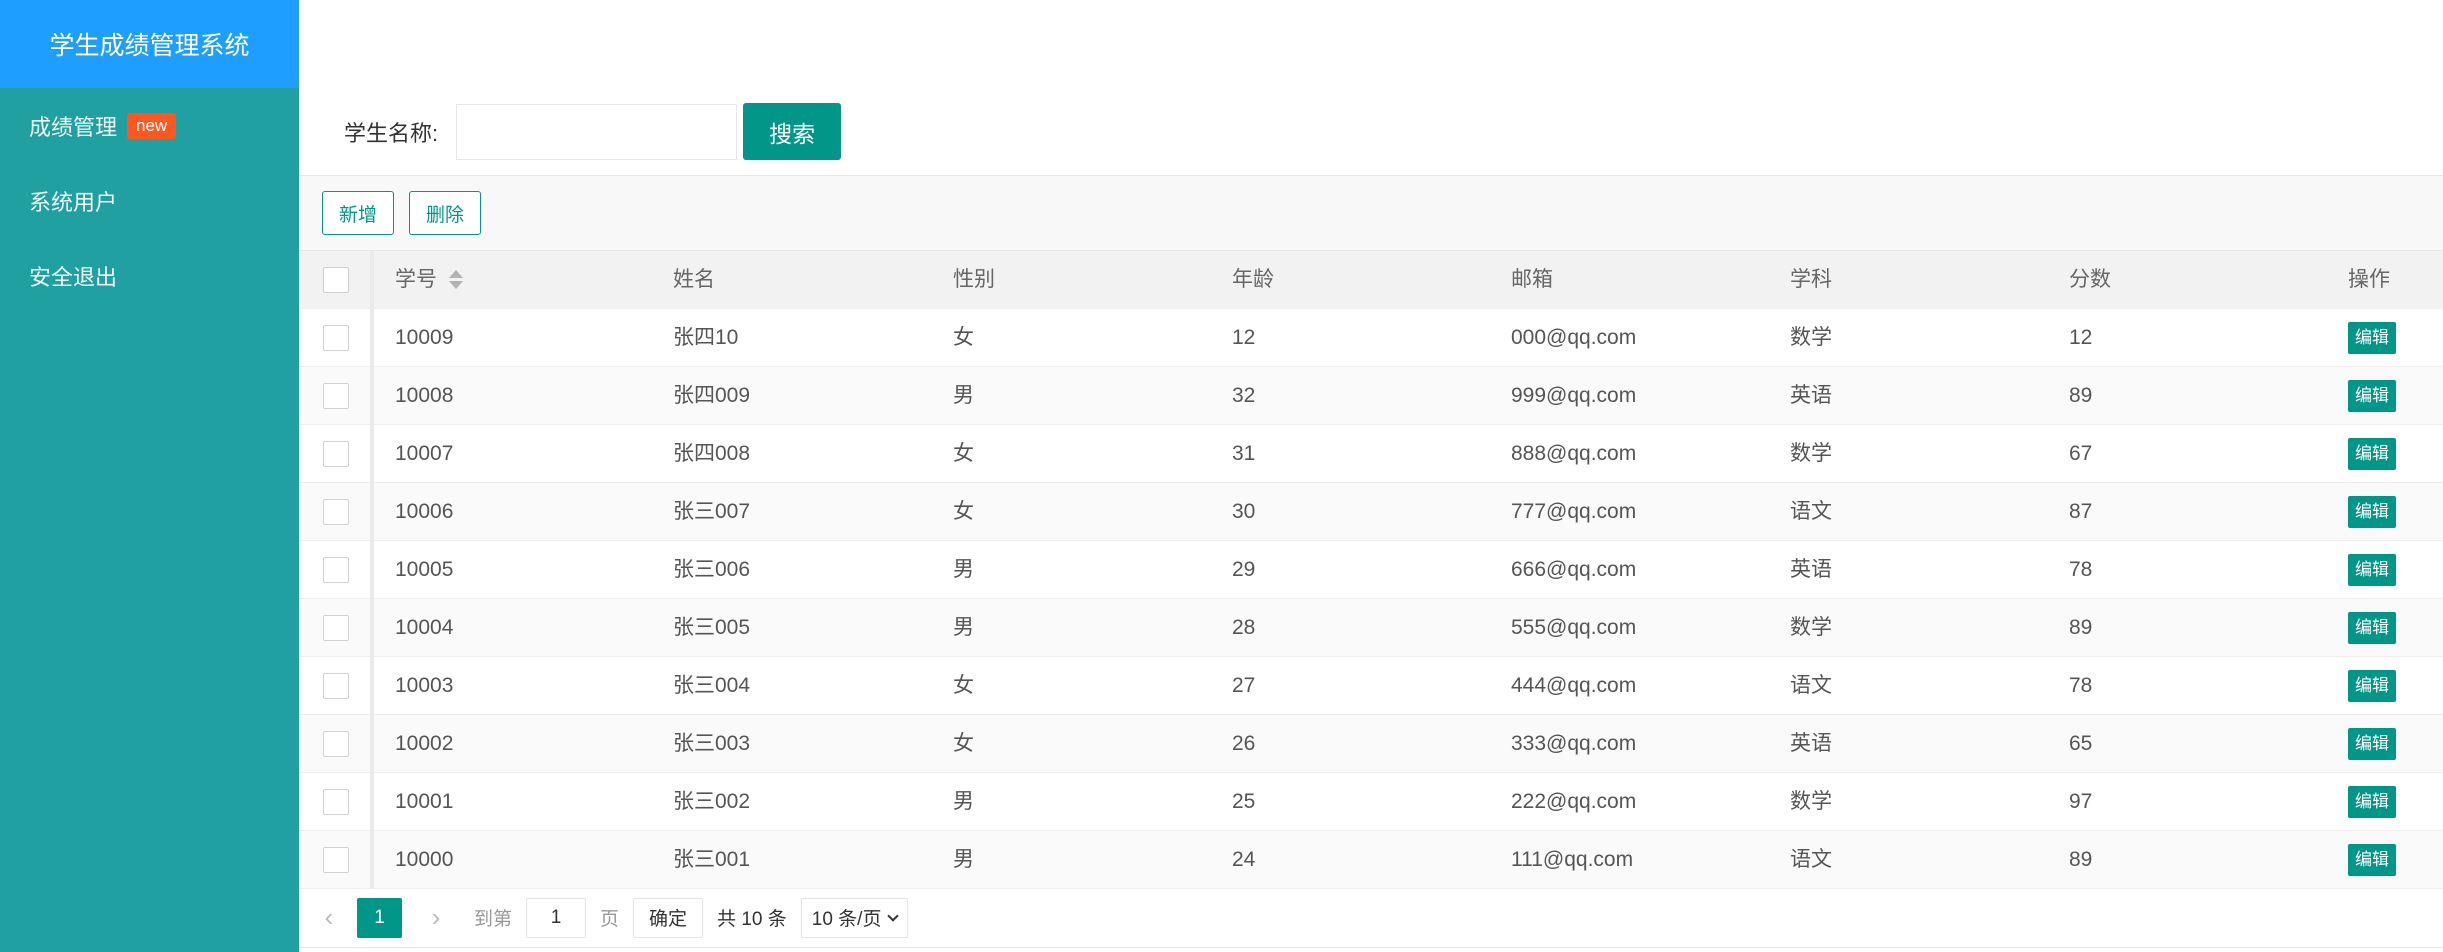 Image resolution: width=2443 pixels, height=952 pixels. I want to click on chevron-left-icon: ‹, so click(329, 917).